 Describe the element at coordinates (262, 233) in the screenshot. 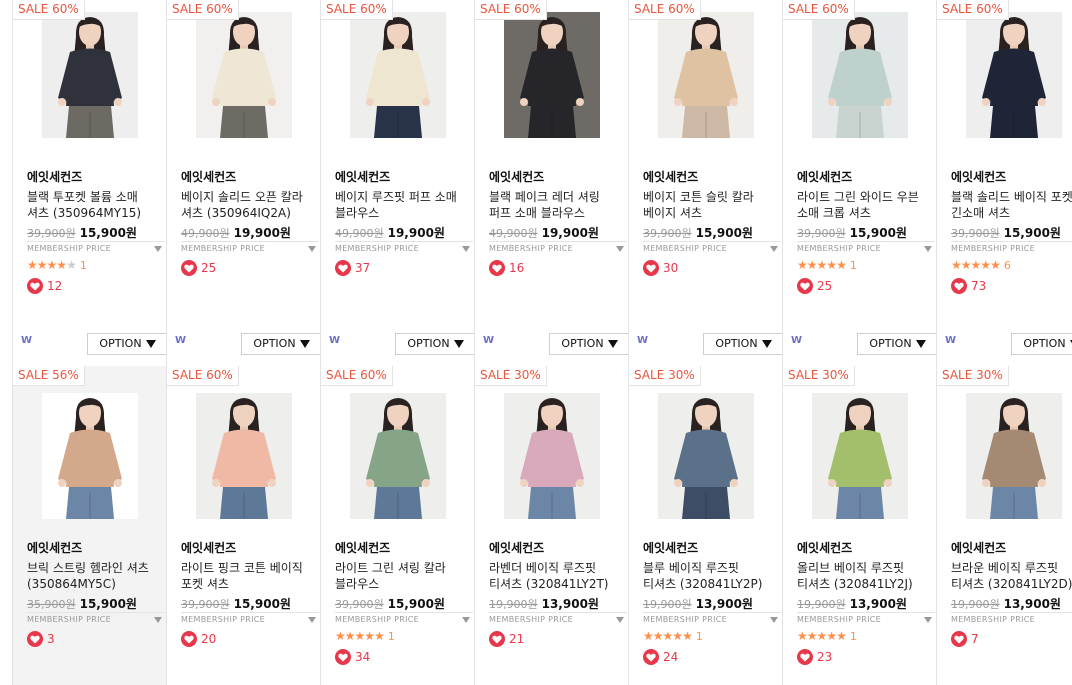

I see `sale-price: 19,900원` at that location.